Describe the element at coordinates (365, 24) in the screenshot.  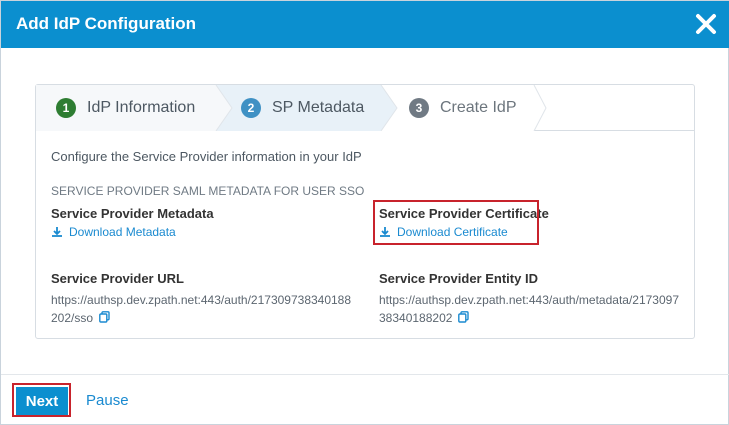
I see `dialog-header: Add IdP Configuration` at that location.